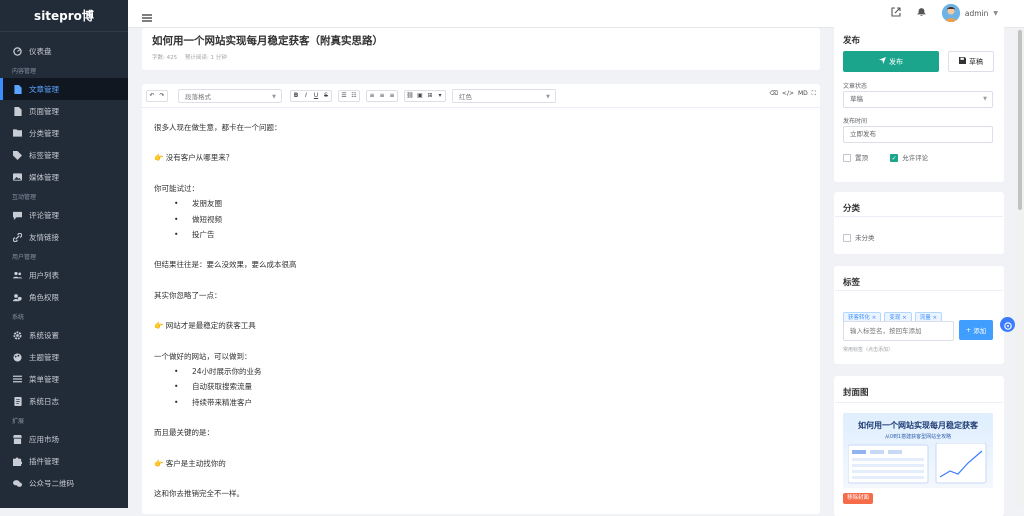 Image resolution: width=1024 pixels, height=516 pixels. Describe the element at coordinates (847, 238) in the screenshot. I see `category-checkbox` at that location.